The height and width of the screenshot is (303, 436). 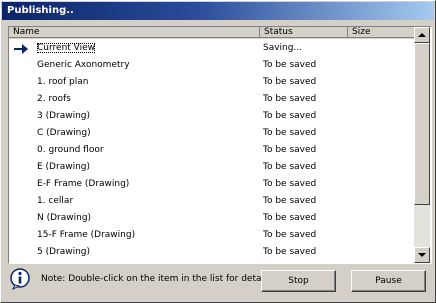 What do you see at coordinates (211, 133) in the screenshot?
I see `list-row: C (Drawing) To be saved` at bounding box center [211, 133].